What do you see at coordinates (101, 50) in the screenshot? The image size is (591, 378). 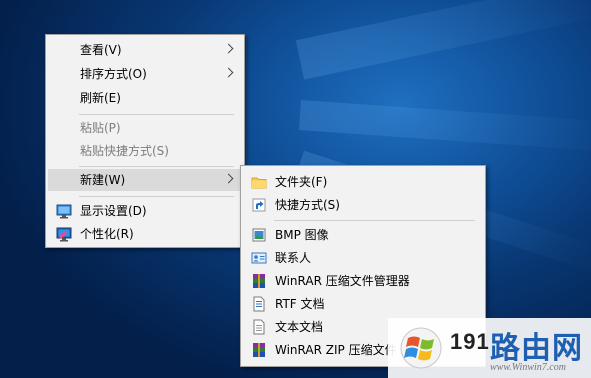 I see `menu-item-label: 查看(V)` at bounding box center [101, 50].